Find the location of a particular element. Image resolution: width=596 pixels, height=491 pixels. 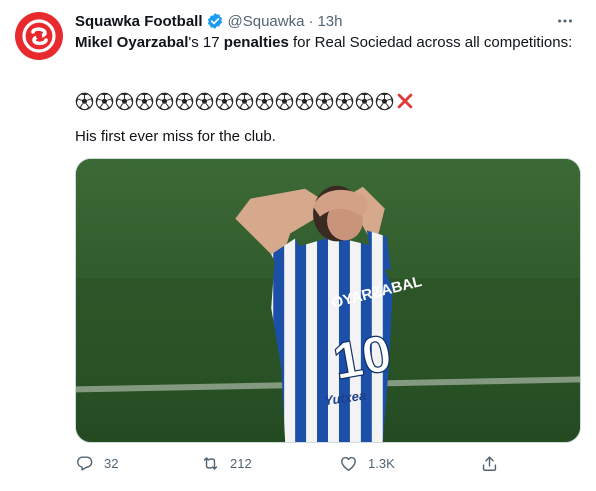

red-cross-icon is located at coordinates (405, 101).